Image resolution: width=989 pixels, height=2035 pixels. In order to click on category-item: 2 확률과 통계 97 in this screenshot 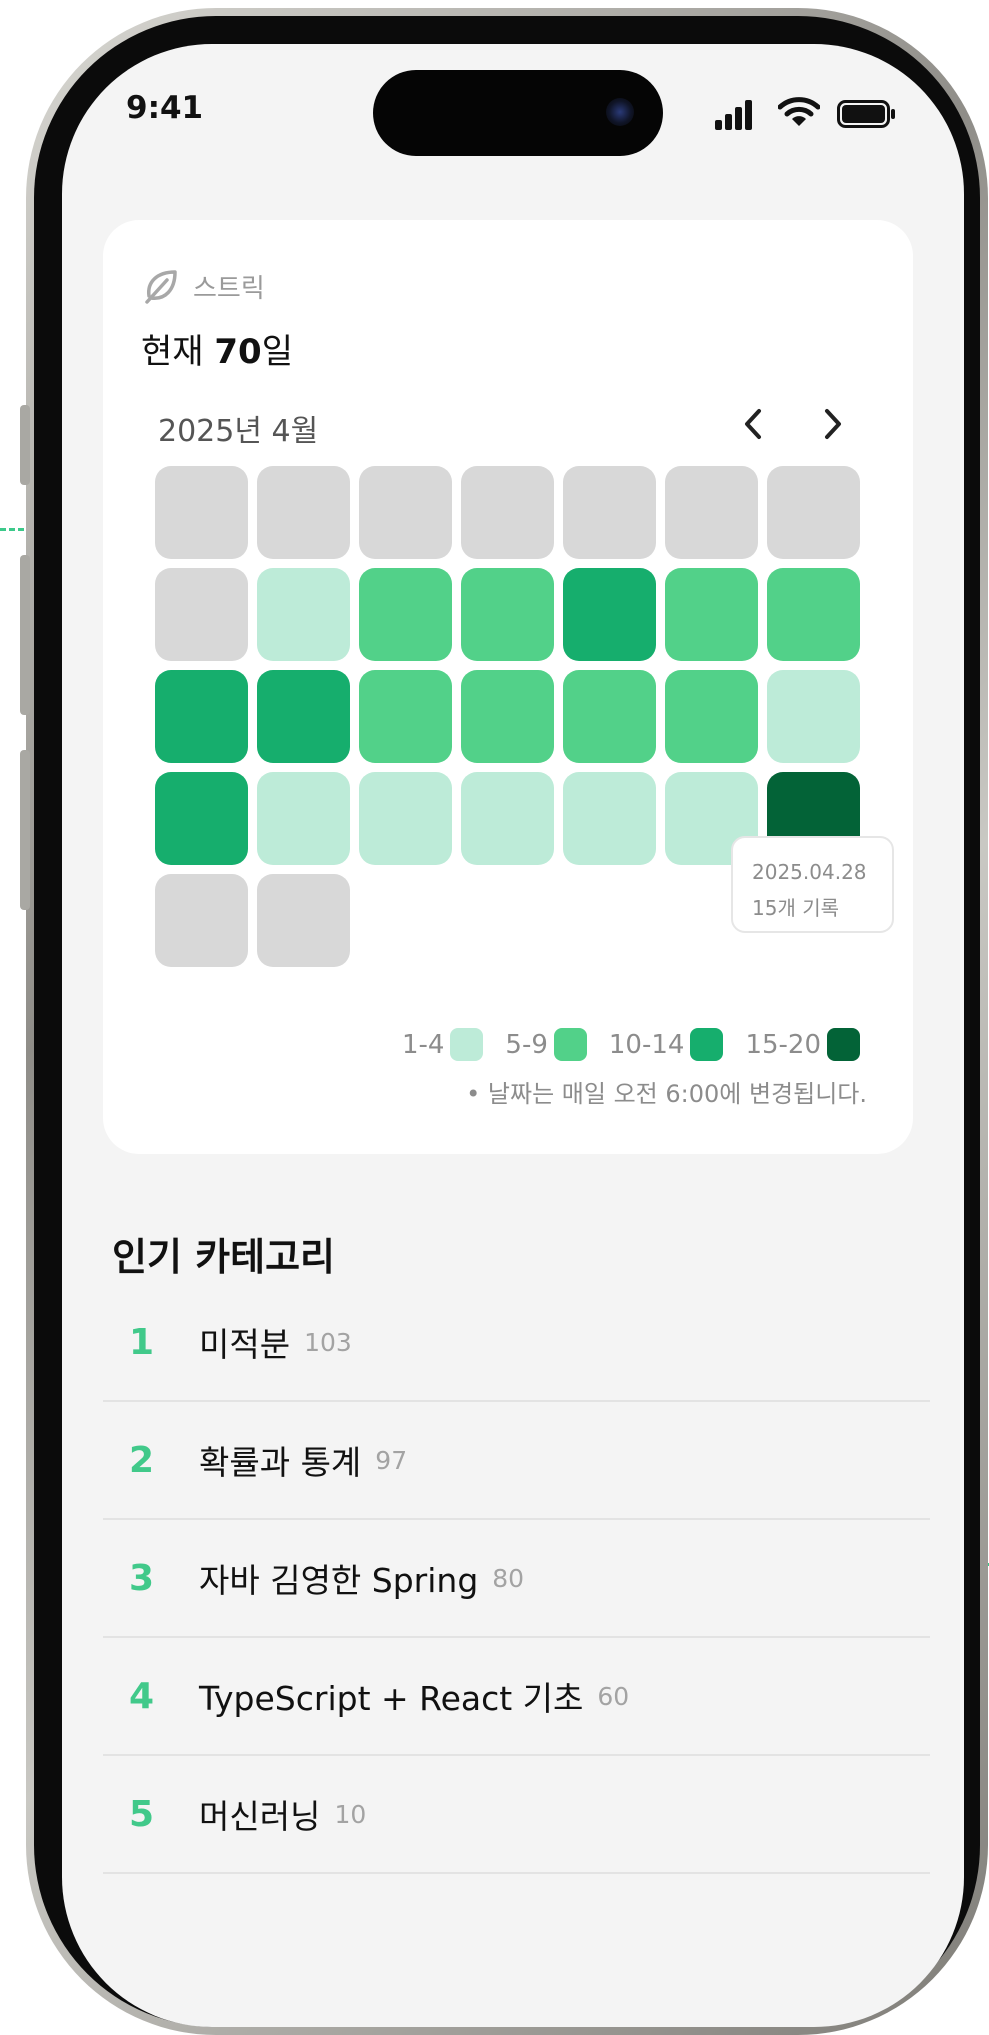, I will do `click(516, 1461)`.